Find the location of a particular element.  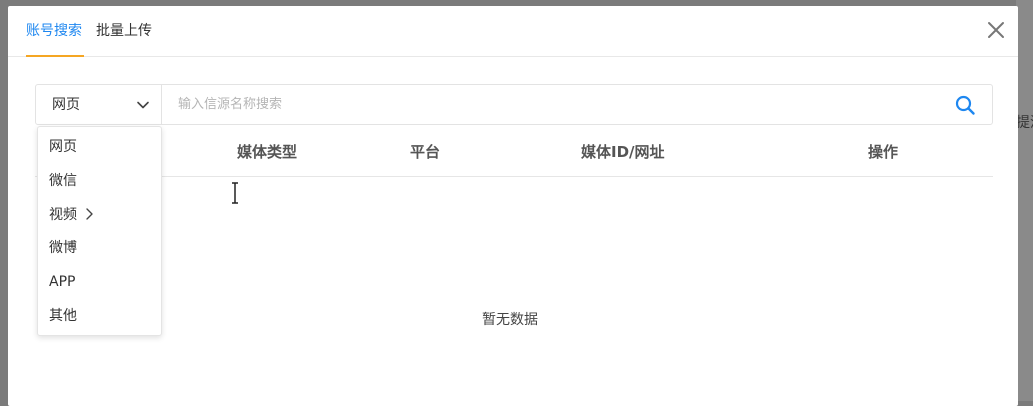

chevron-down-icon is located at coordinates (143, 105).